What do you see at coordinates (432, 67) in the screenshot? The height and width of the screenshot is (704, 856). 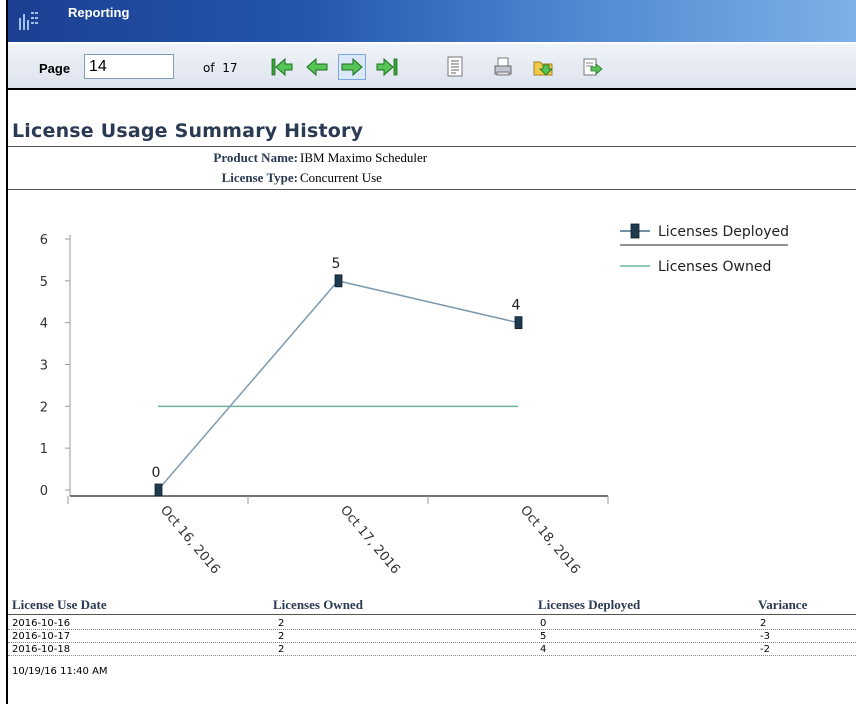 I see `report-toolbar: Page of 17` at bounding box center [432, 67].